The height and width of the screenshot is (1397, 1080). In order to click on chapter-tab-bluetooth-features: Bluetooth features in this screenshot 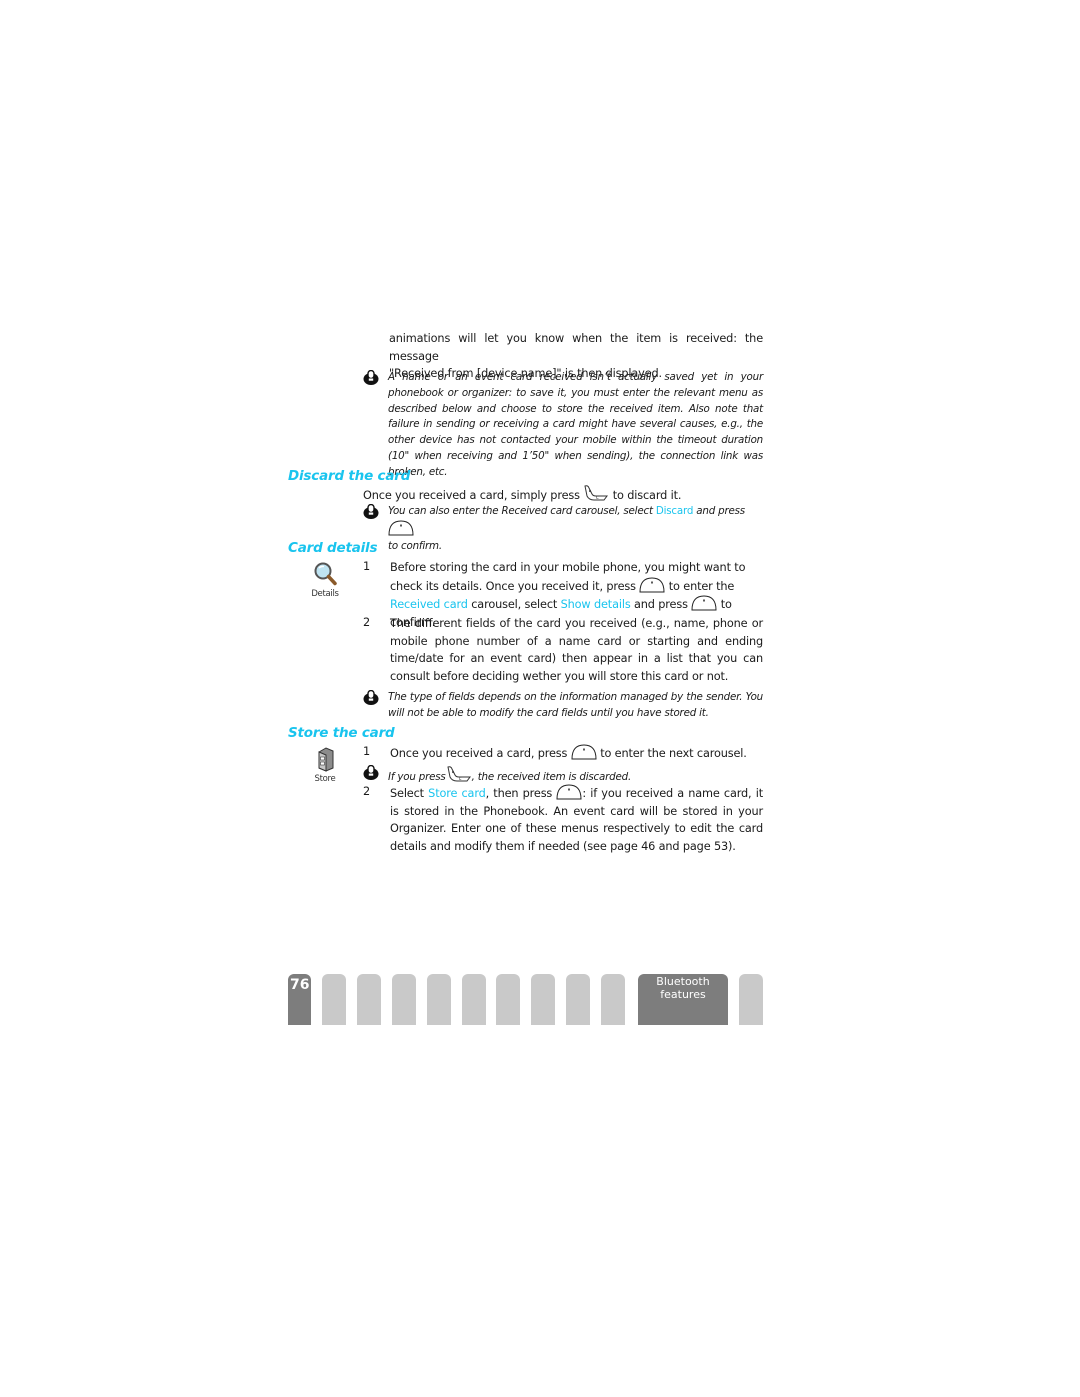, I will do `click(683, 999)`.